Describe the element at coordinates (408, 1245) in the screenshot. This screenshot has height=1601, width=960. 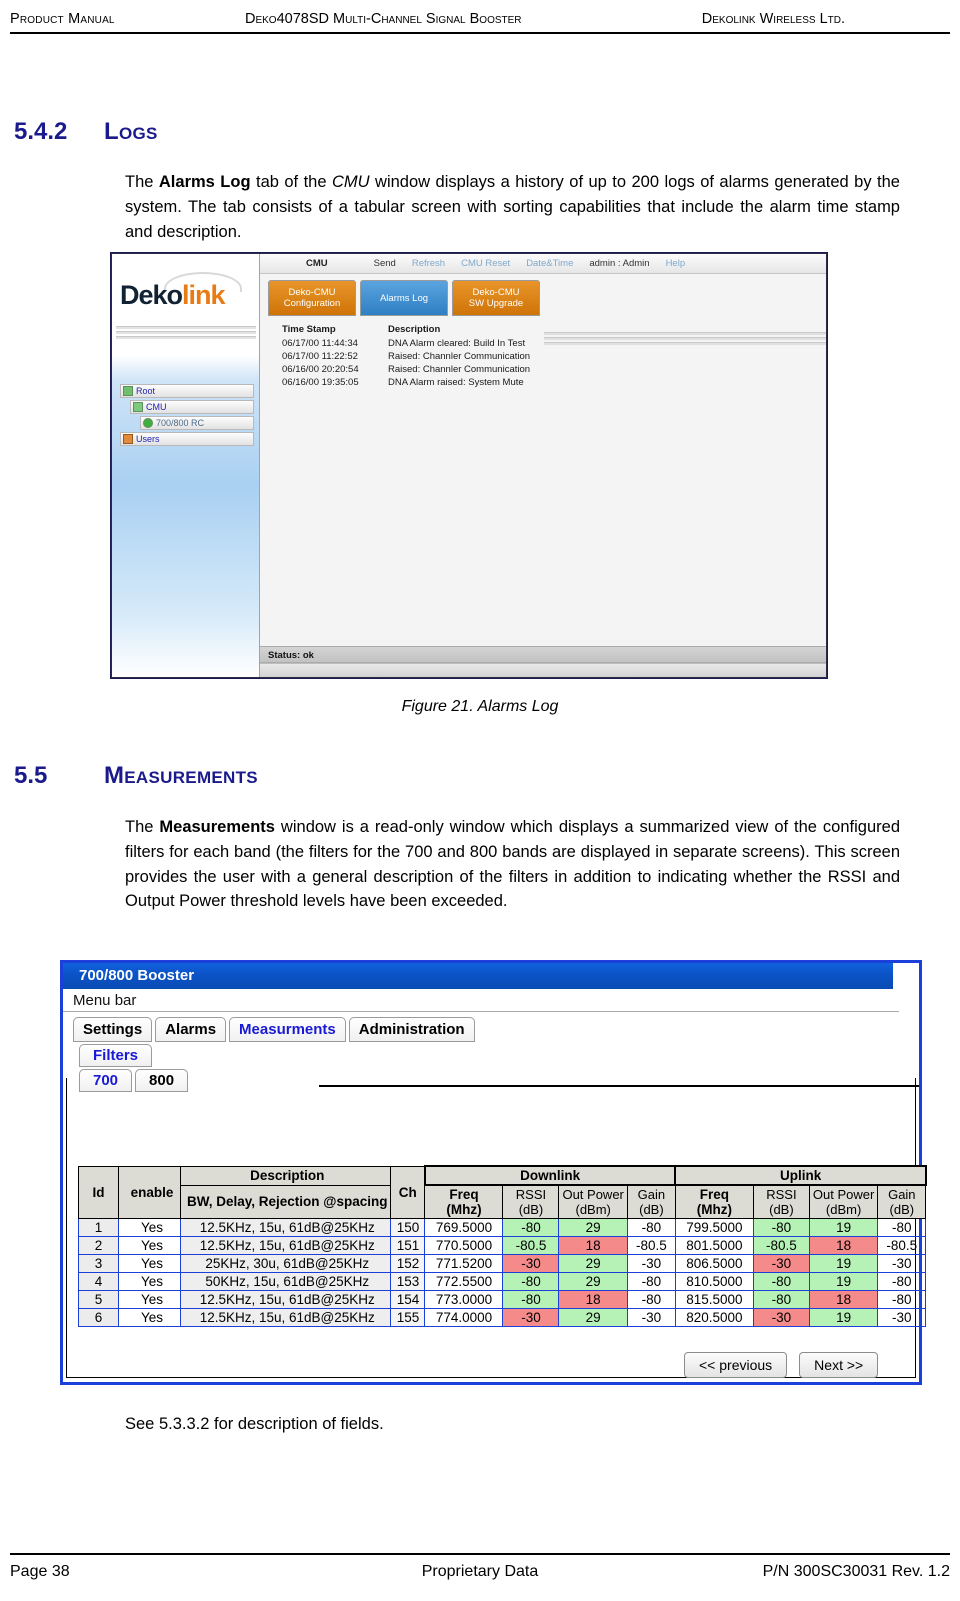
I see `cell-ch: 151` at that location.